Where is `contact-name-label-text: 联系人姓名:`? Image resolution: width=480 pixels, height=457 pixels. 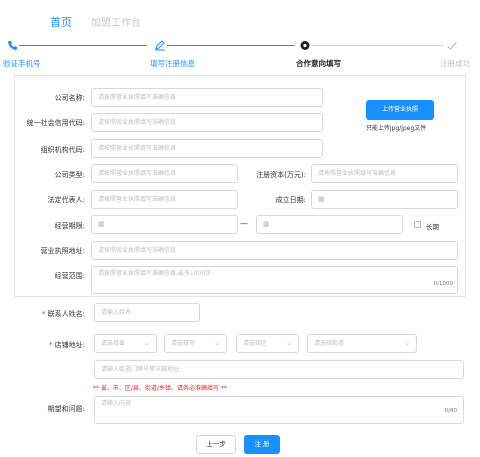 contact-name-label-text: 联系人姓名: is located at coordinates (66, 314).